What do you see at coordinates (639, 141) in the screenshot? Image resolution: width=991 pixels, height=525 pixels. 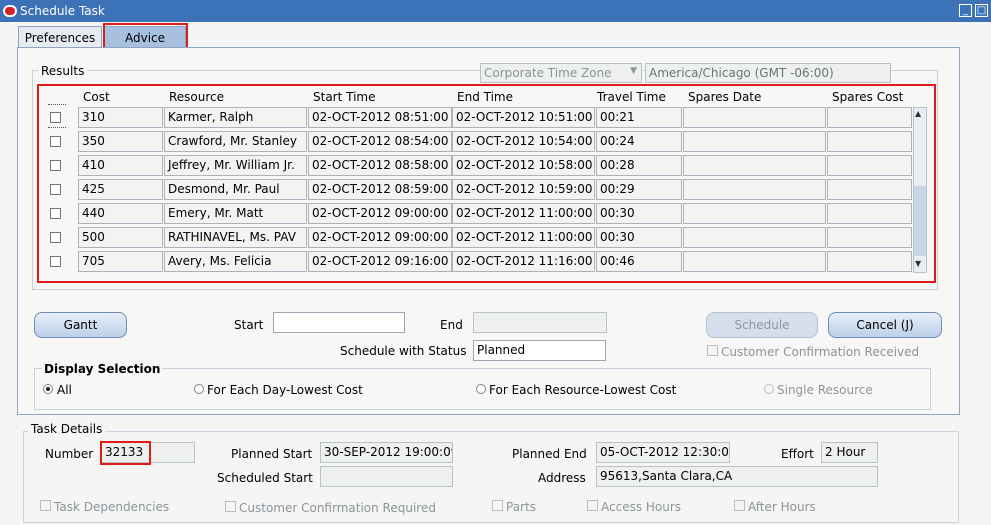 I see `cell-travel-time: 00:24` at bounding box center [639, 141].